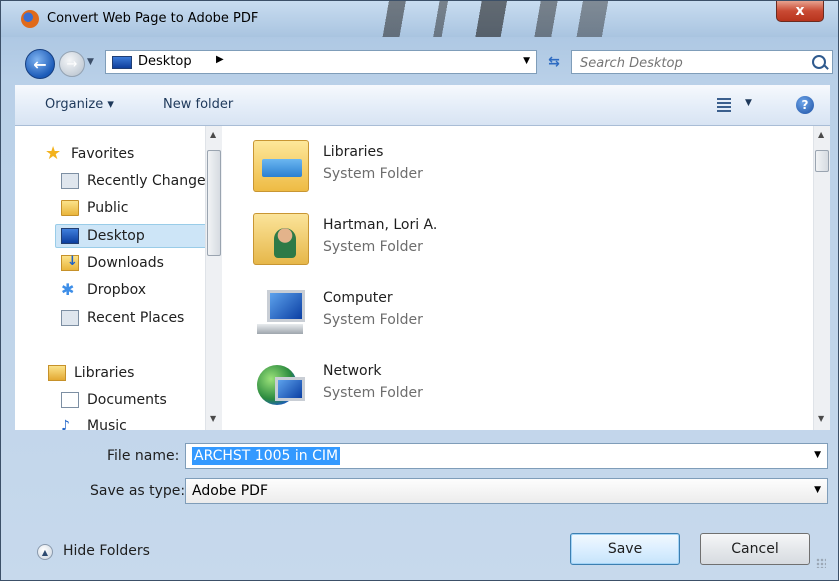 This screenshot has height=581, width=839. What do you see at coordinates (151, 181) in the screenshot?
I see `sidebar-item-label: Recently Changed` at bounding box center [151, 181].